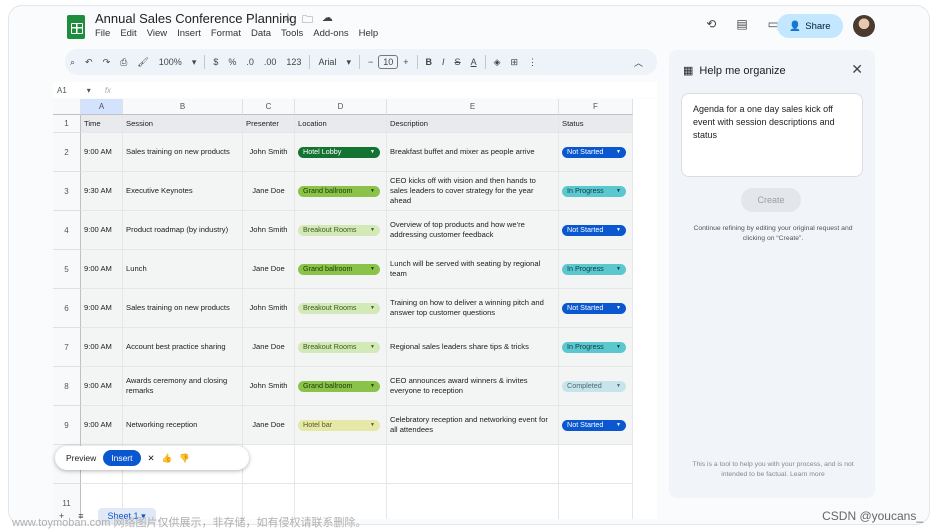  What do you see at coordinates (711, 24) in the screenshot?
I see `history-icon: ⟲` at bounding box center [711, 24].